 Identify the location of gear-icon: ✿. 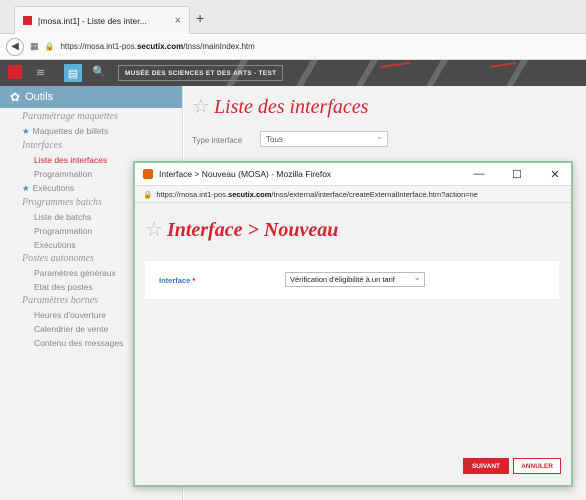
(15, 97).